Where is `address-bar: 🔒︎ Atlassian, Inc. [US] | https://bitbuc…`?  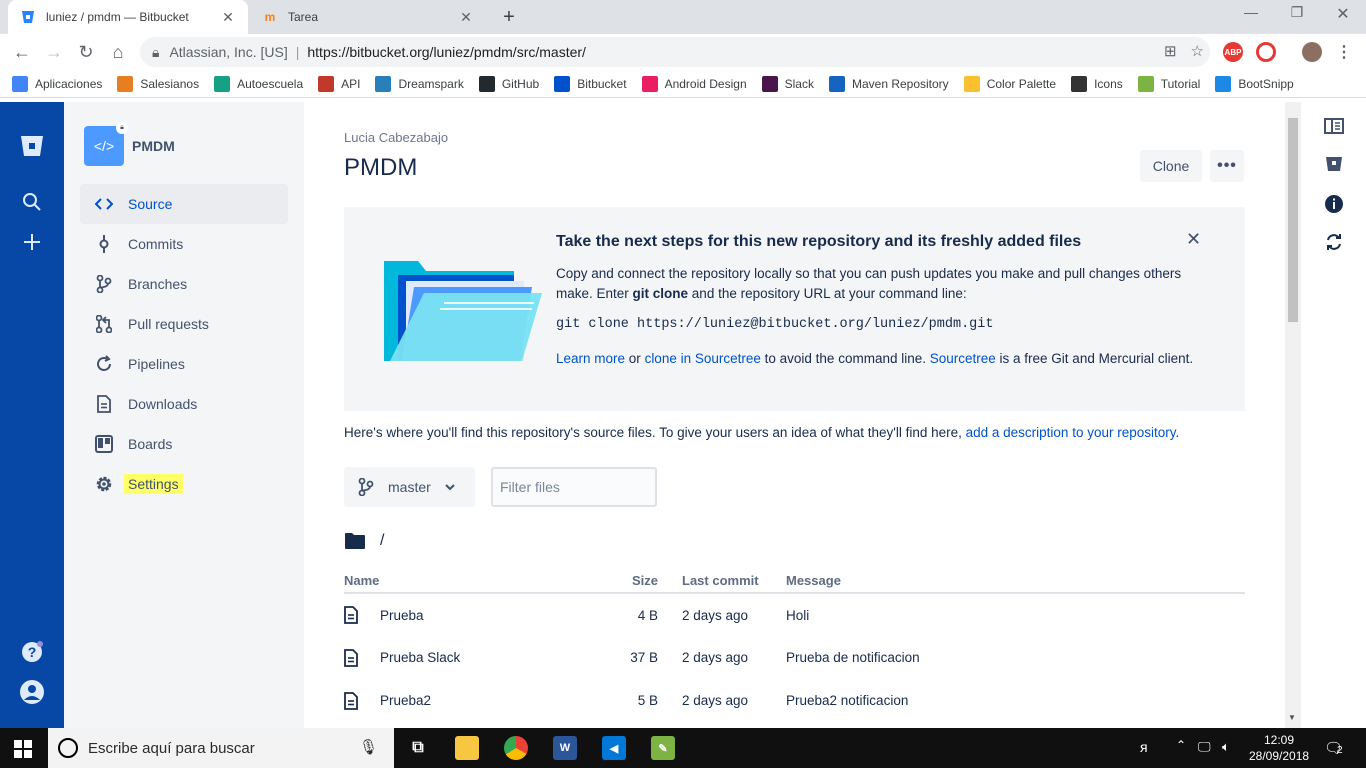
address-bar: 🔒︎ Atlassian, Inc. [US] | https://bitbuc… is located at coordinates (675, 52).